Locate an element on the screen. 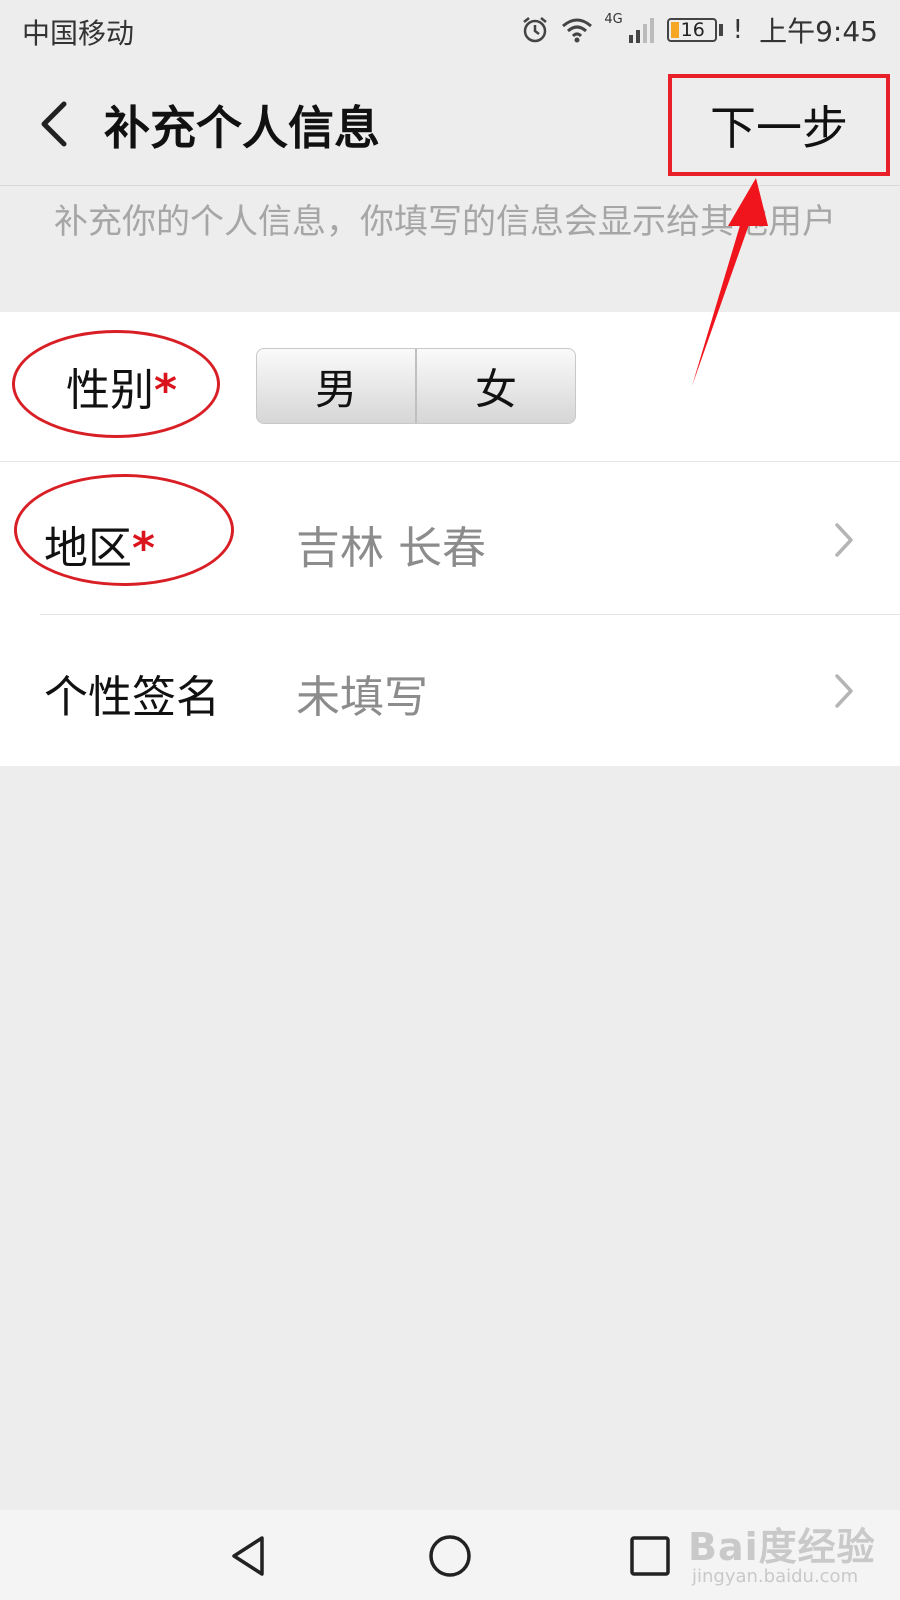  page-title: 补充个人信息 is located at coordinates (242, 128).